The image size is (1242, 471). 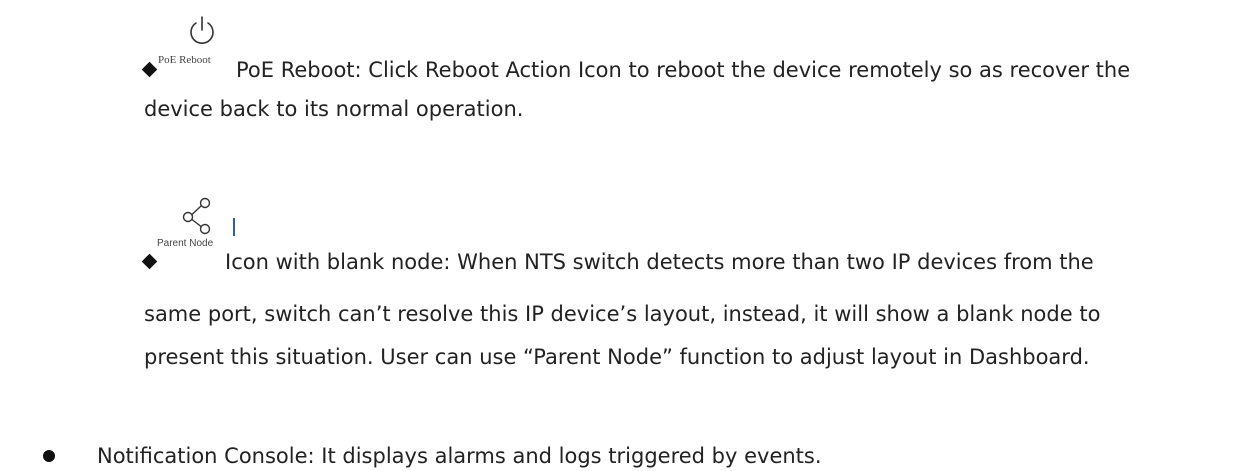 I want to click on power-icon, so click(x=202, y=31).